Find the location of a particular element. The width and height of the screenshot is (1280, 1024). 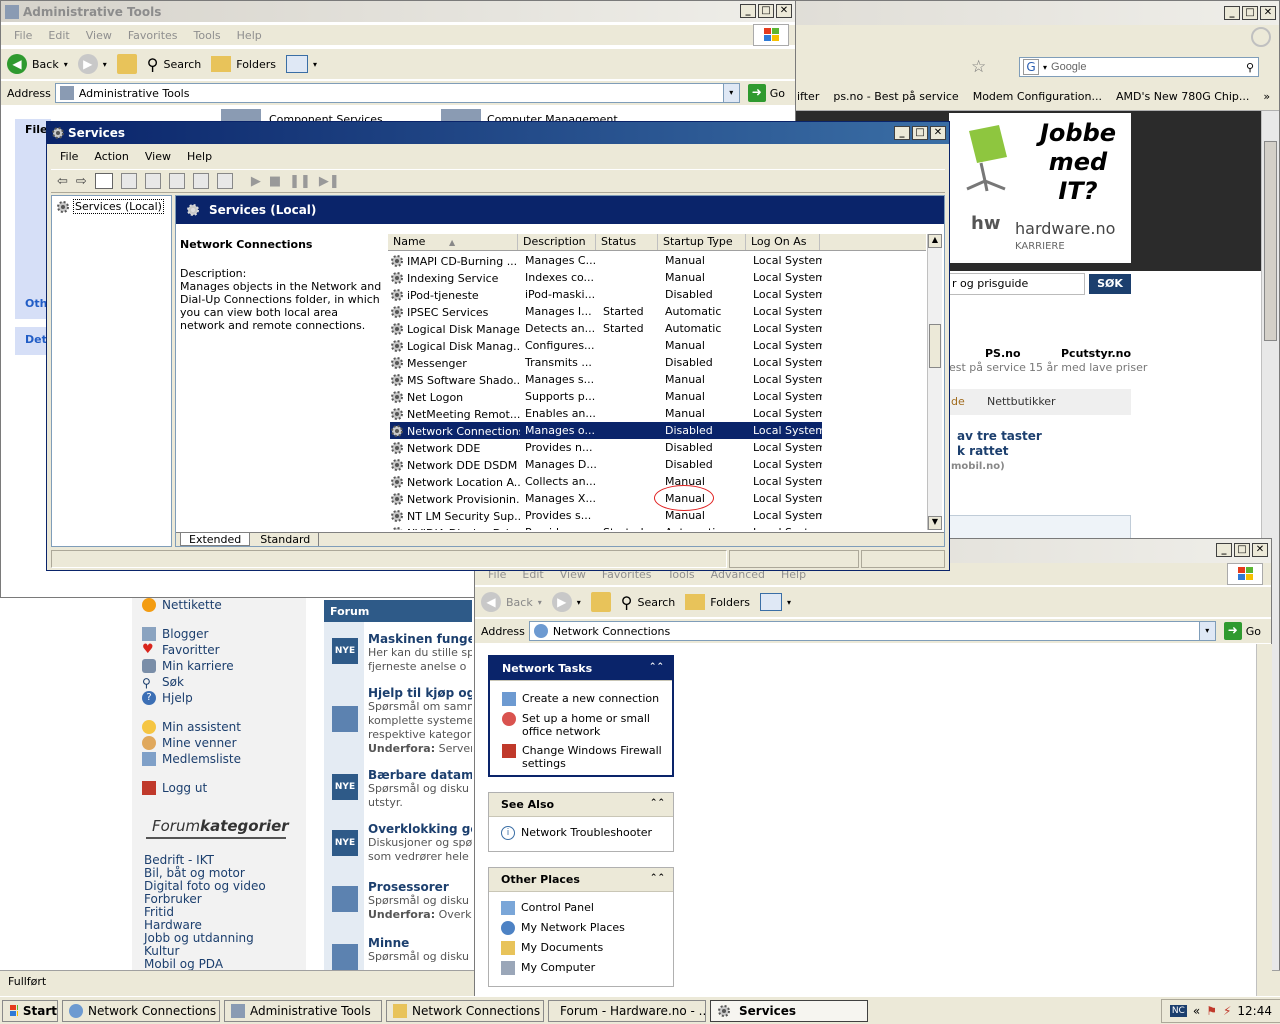

chevron-down-icon: ▾ is located at coordinates (1206, 631).